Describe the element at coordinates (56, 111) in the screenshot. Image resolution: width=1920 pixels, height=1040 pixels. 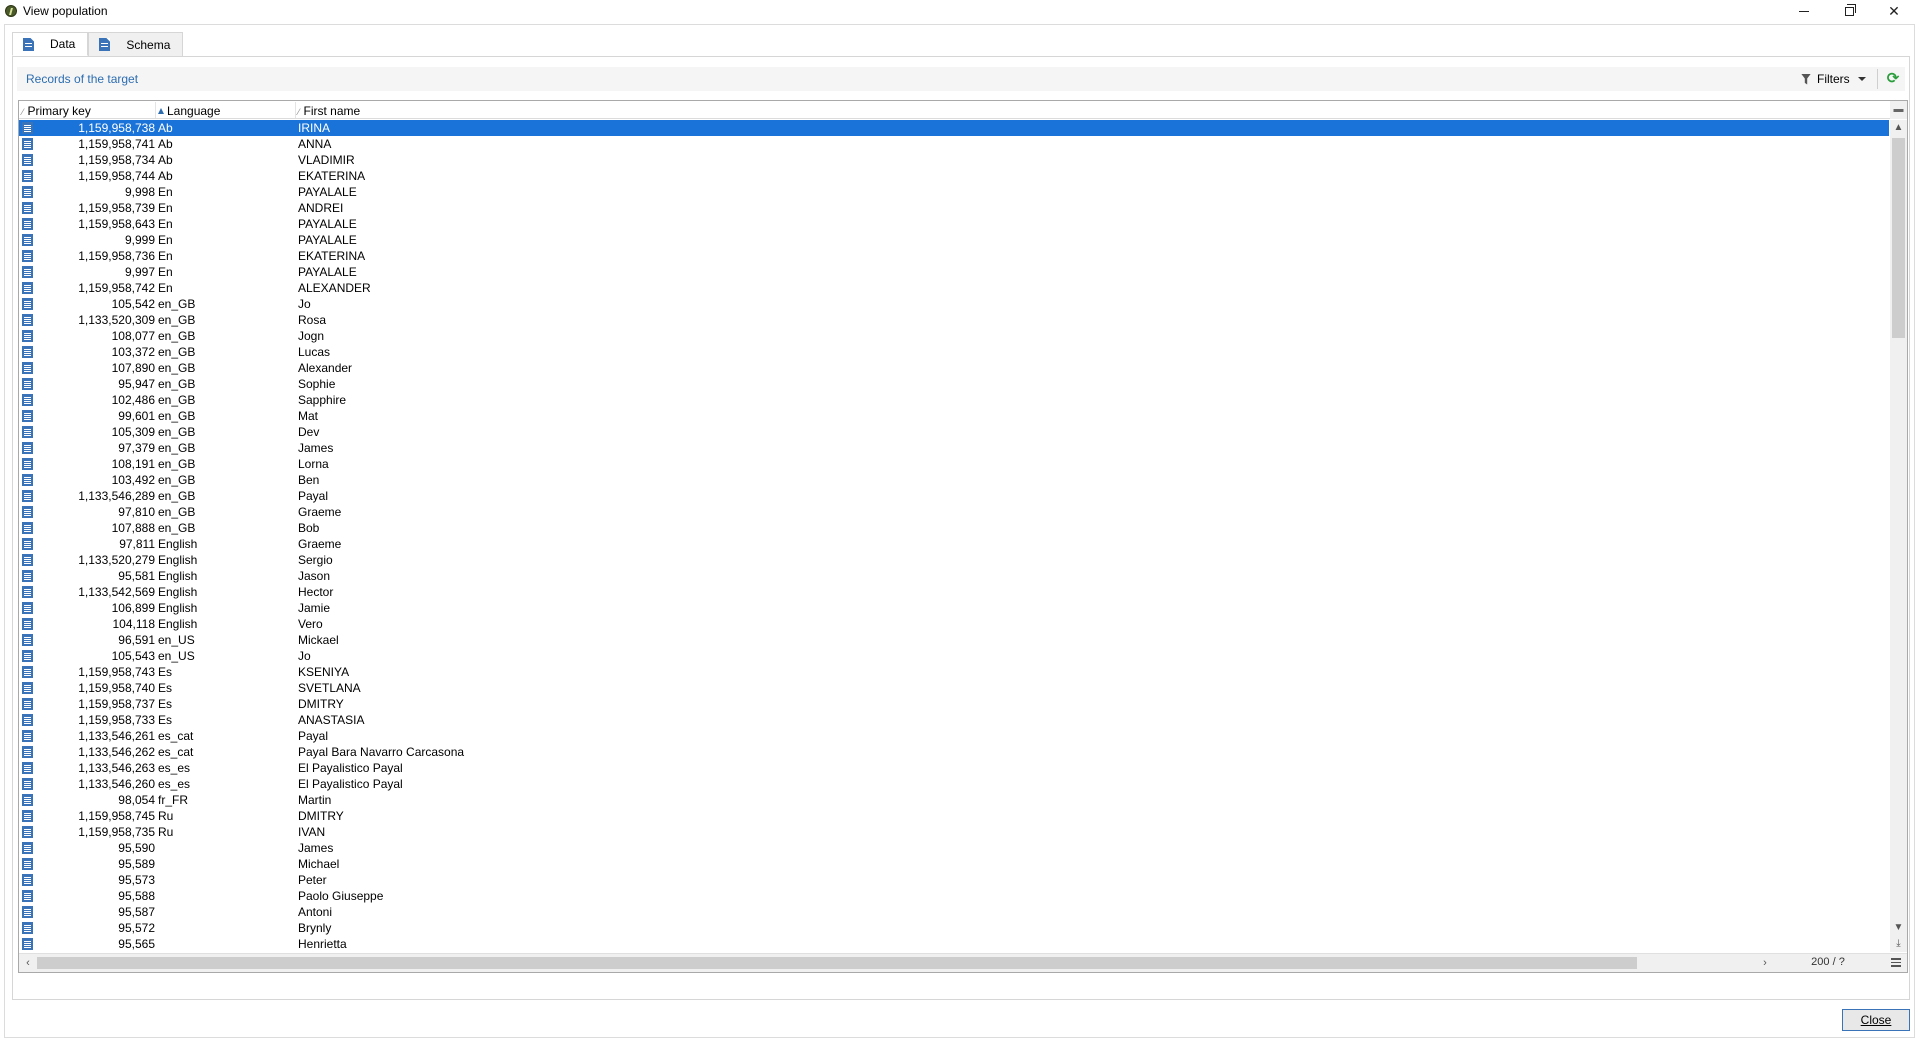
I see `column-header-primary-key: ⁄ Primary key` at that location.